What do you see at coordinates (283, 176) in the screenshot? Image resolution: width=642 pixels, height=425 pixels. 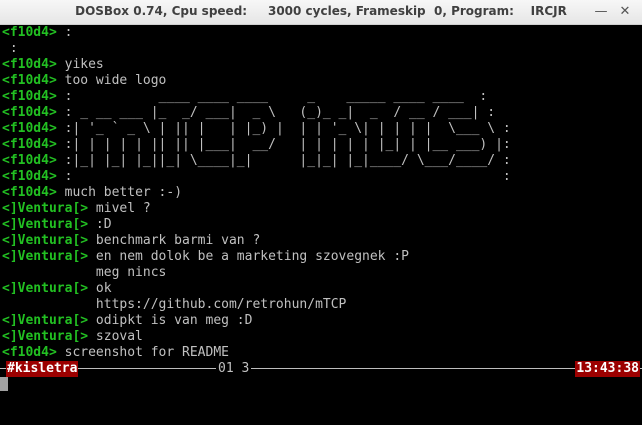 I see `chat-message: : :` at bounding box center [283, 176].